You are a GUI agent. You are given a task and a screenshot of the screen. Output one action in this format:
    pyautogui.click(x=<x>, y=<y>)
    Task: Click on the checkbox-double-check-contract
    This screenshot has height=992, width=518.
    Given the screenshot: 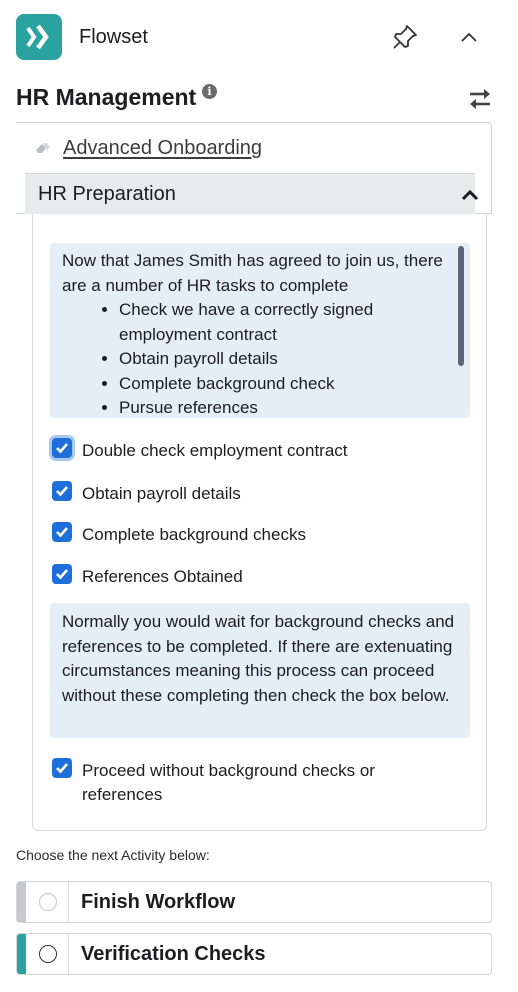 What is the action you would take?
    pyautogui.click(x=62, y=448)
    